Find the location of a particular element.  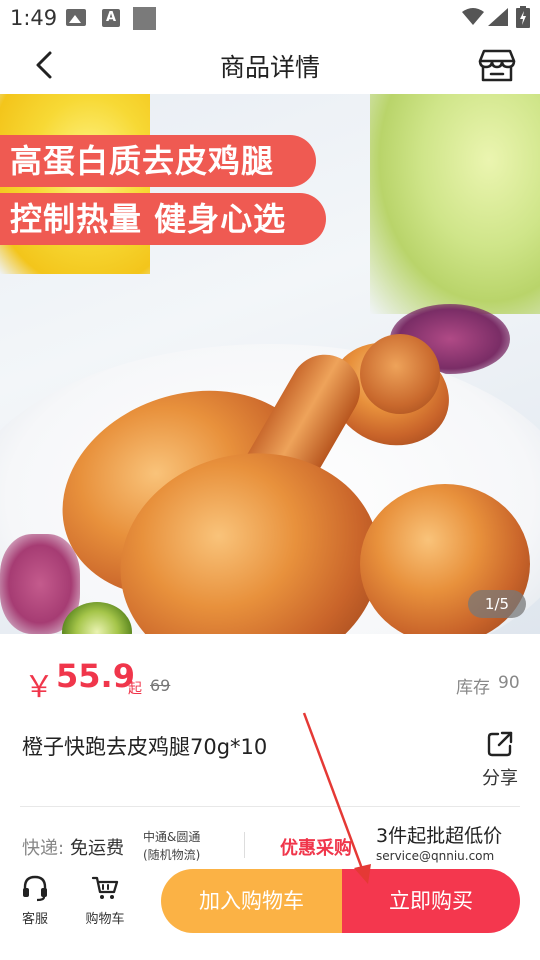

share-icon is located at coordinates (500, 744).